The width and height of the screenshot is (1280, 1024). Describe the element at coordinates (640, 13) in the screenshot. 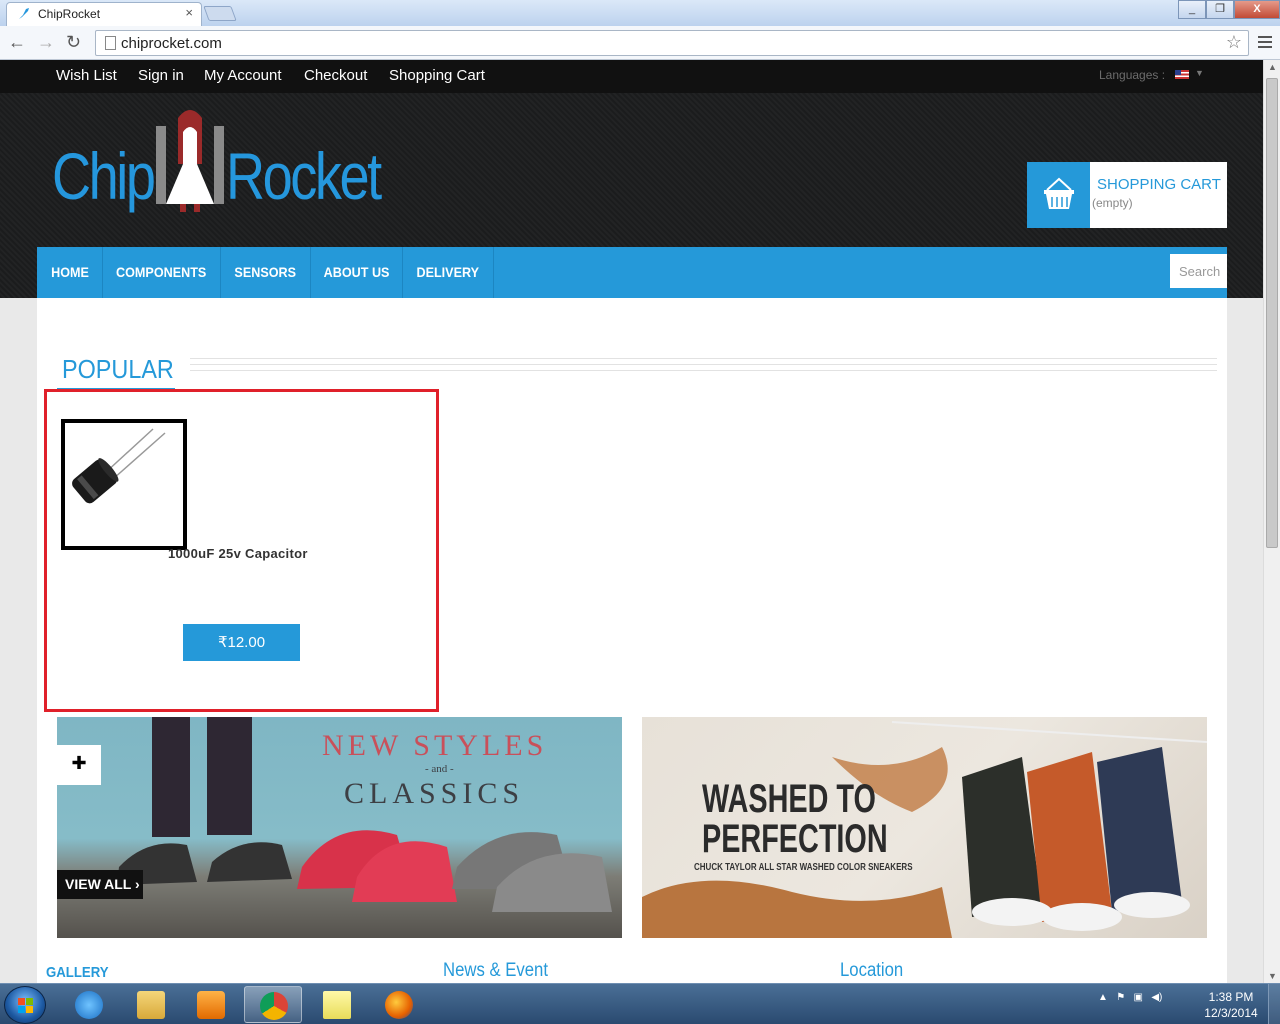

I see `browser-titlebar: ChipRocket × _ ❐ X` at that location.